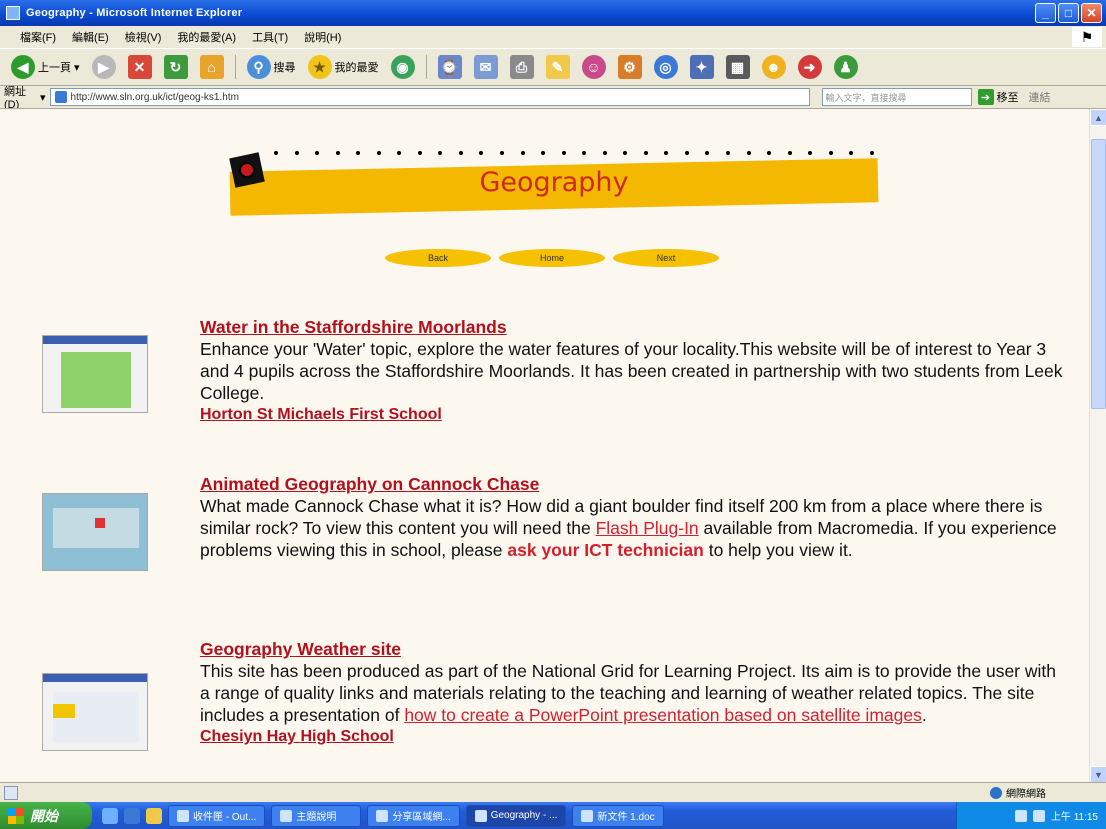 The image size is (1106, 829). I want to click on ie-icon, so click(132, 815).